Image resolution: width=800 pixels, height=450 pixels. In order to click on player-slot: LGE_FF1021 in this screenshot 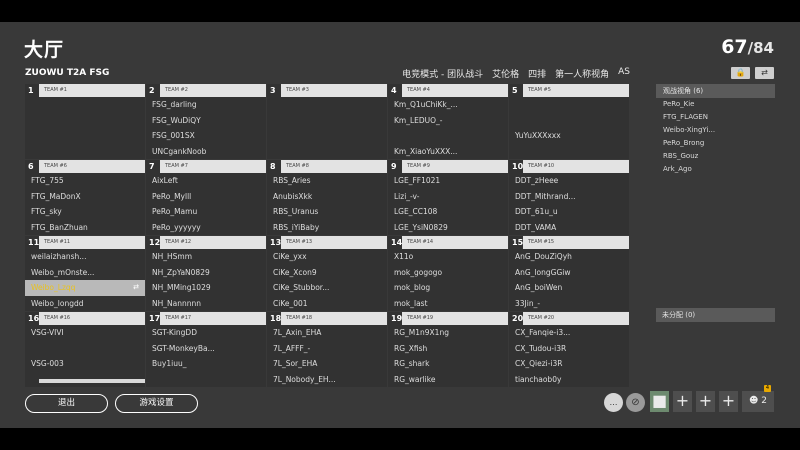, I will do `click(448, 181)`.